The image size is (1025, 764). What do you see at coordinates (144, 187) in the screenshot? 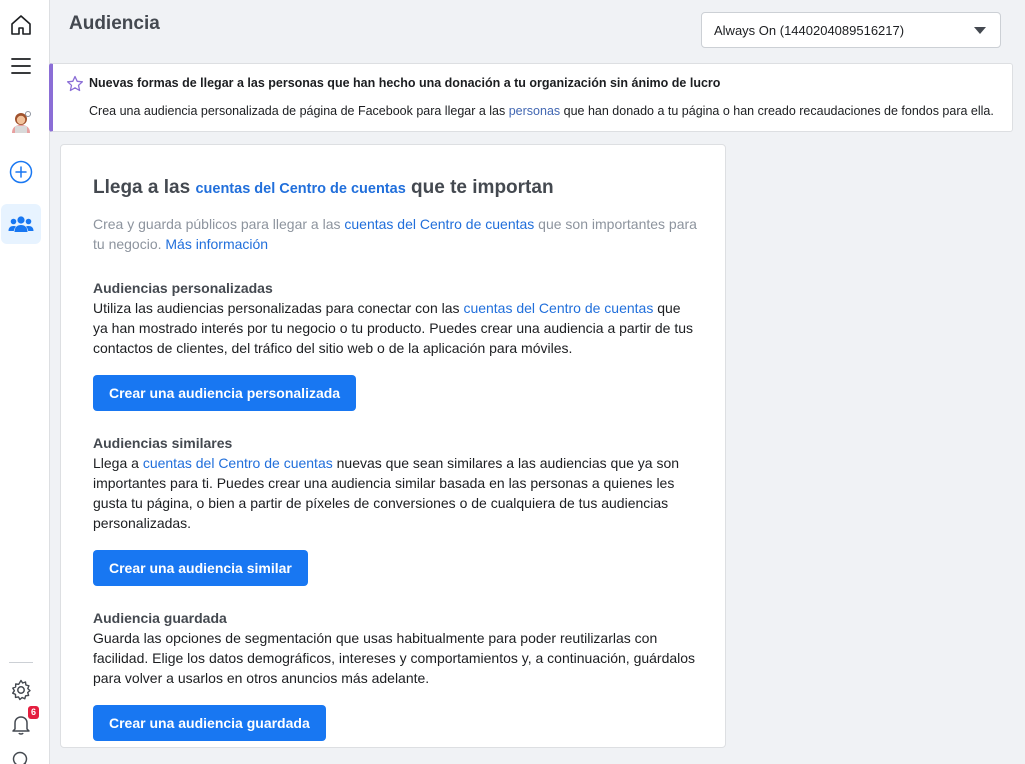
I see `heading-start: Llega a las` at bounding box center [144, 187].